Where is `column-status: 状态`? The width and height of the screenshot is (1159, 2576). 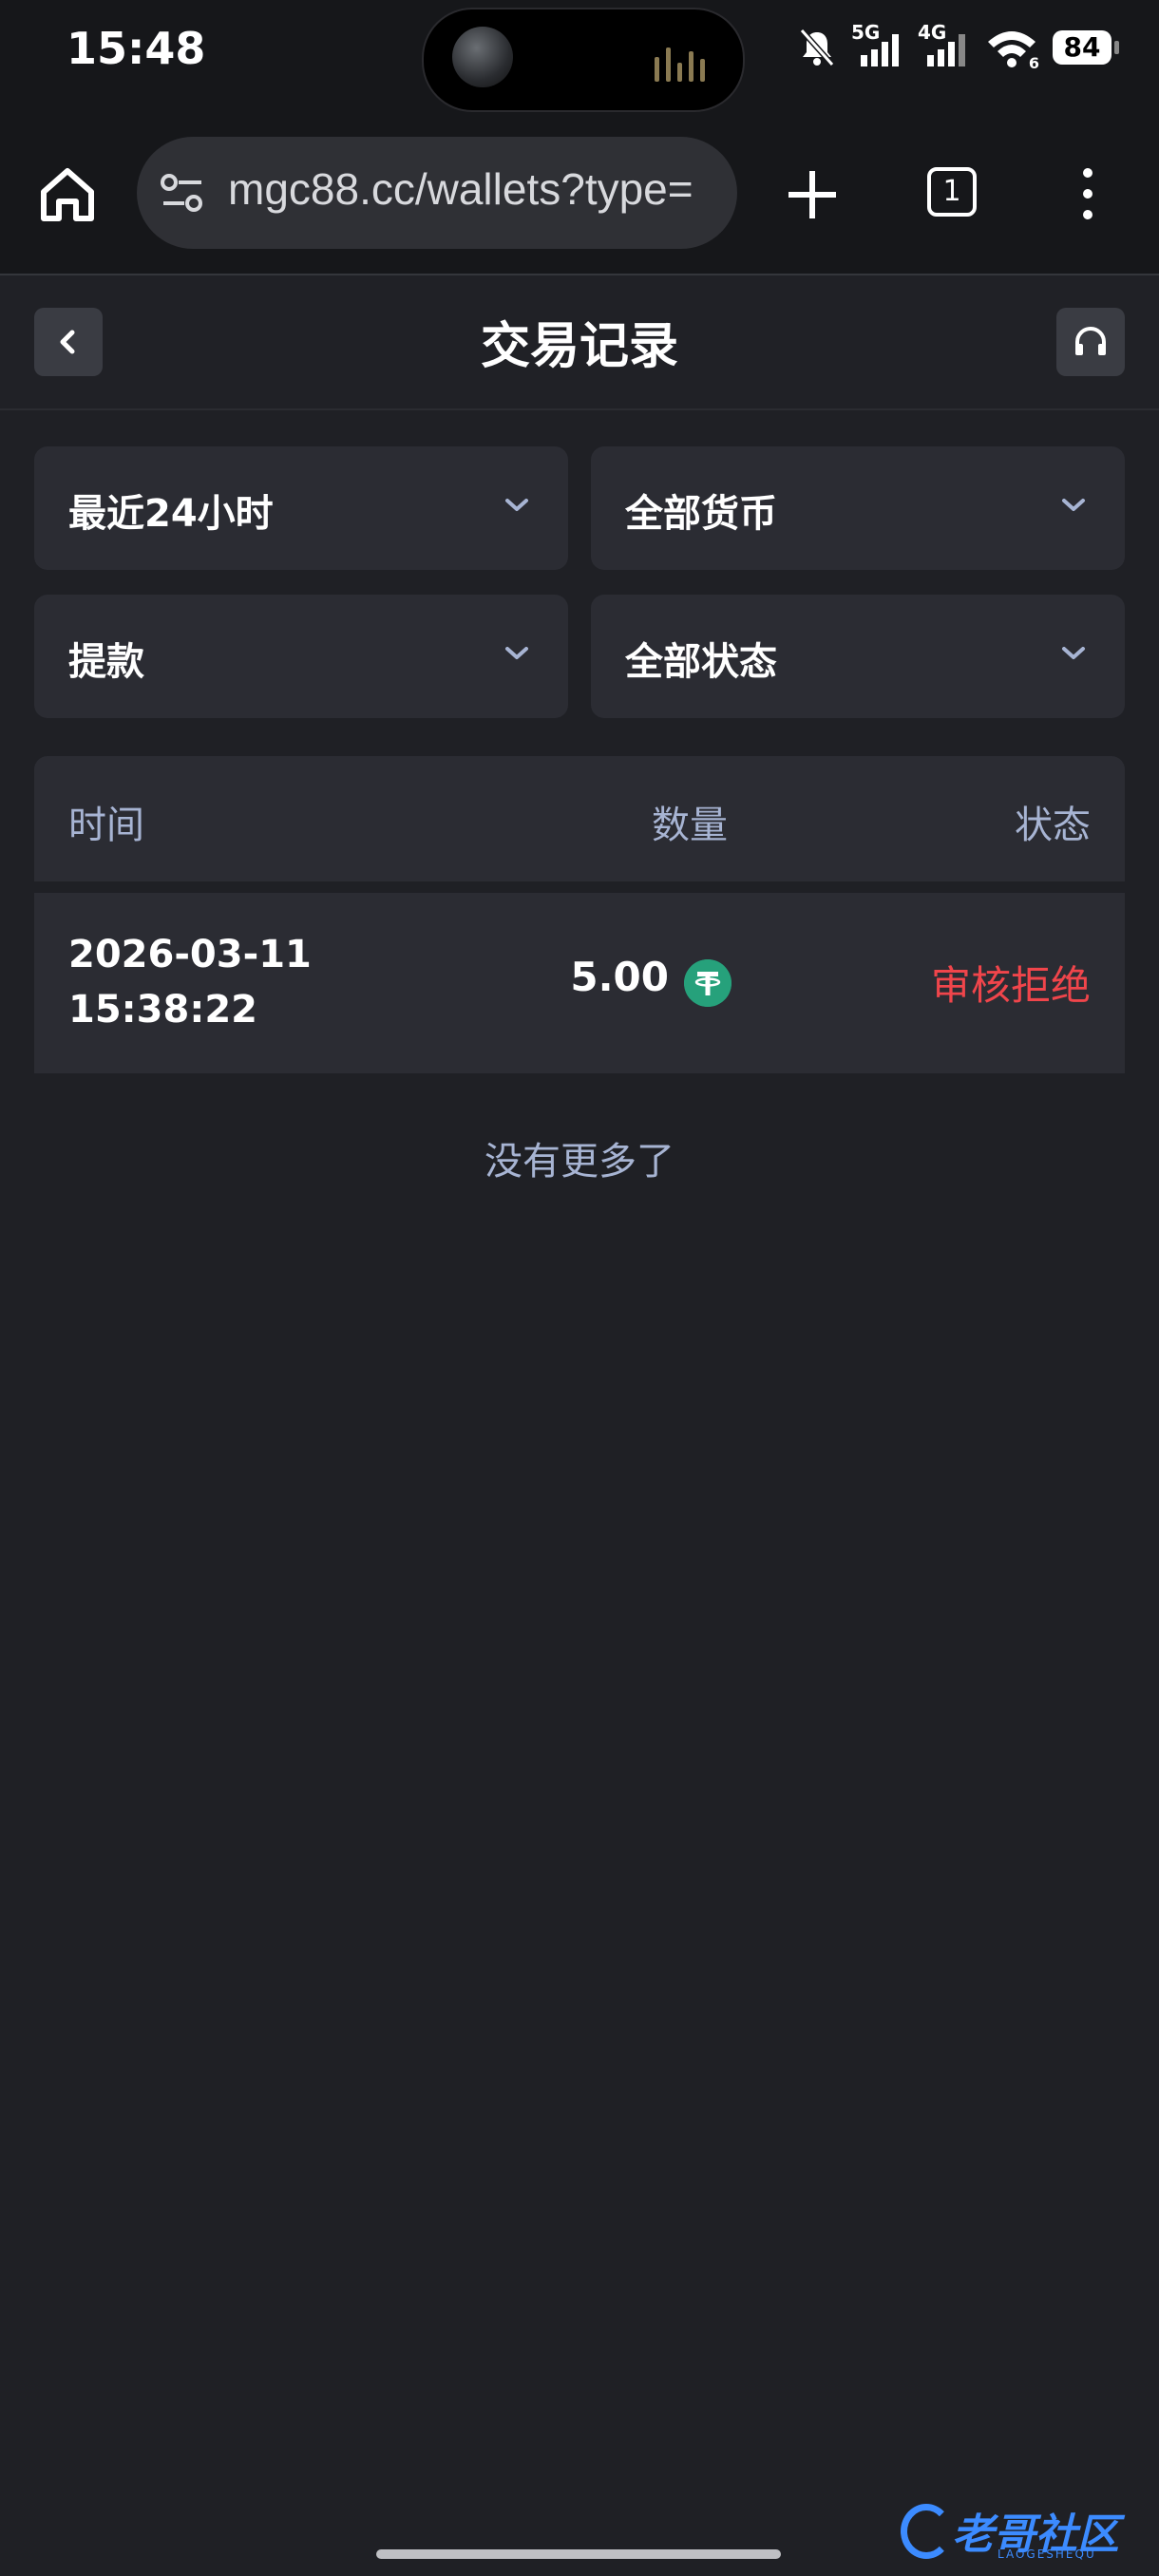
column-status: 状态 is located at coordinates (1053, 825).